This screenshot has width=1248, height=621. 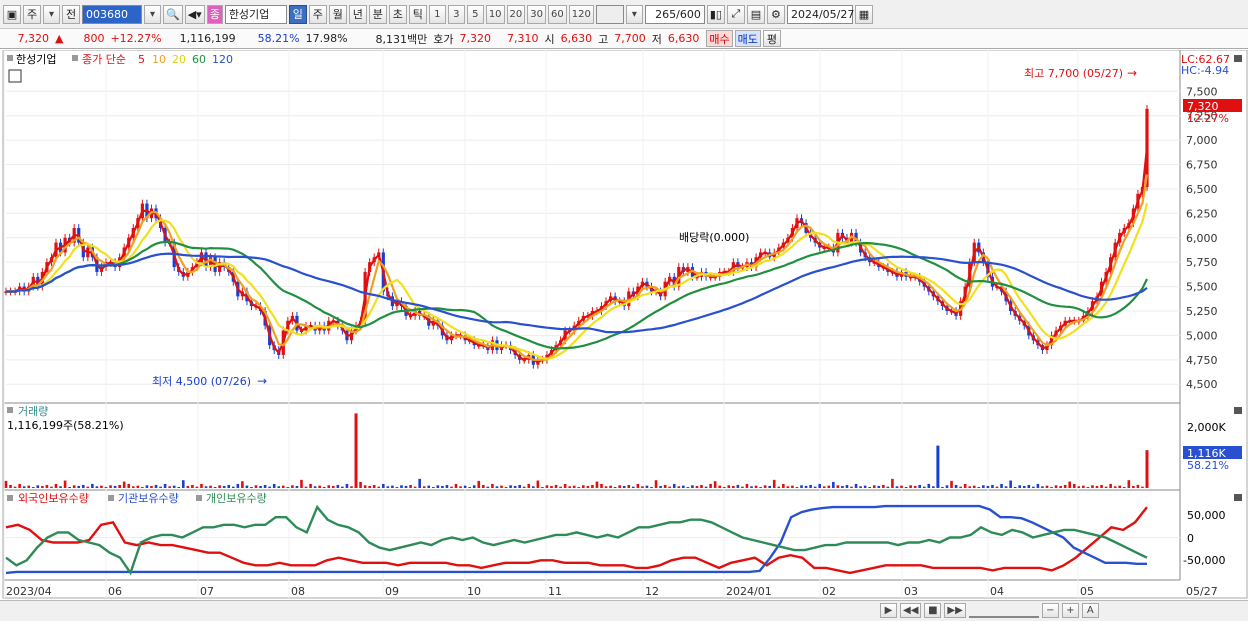 What do you see at coordinates (674, 14) in the screenshot?
I see `count-field: 265/600` at bounding box center [674, 14].